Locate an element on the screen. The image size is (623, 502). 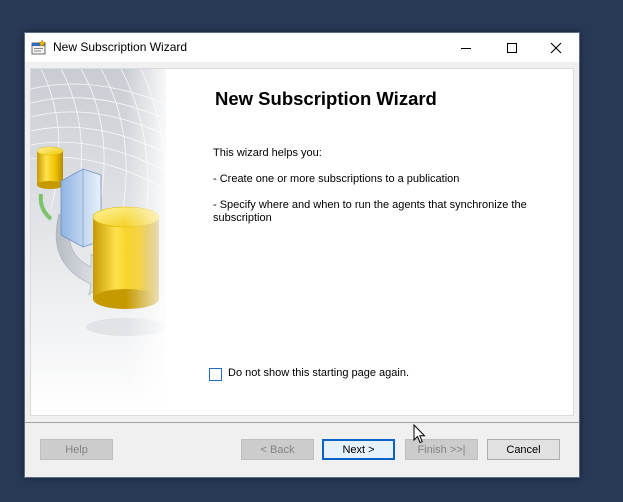
page-heading: New Subscription Wizard is located at coordinates (326, 98).